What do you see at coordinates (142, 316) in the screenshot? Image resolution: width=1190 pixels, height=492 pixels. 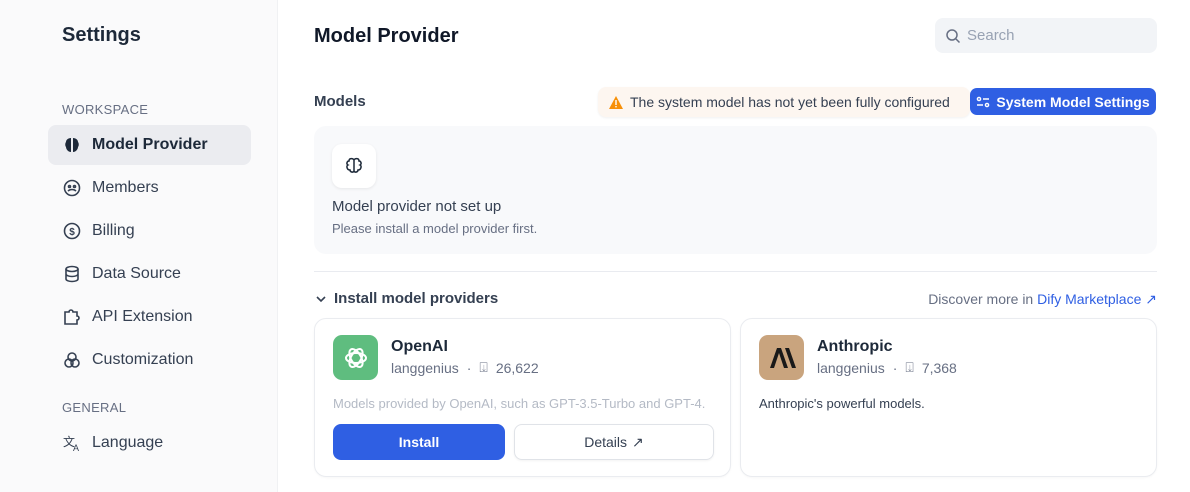 I see `sidebar-item-label: API Extension` at bounding box center [142, 316].